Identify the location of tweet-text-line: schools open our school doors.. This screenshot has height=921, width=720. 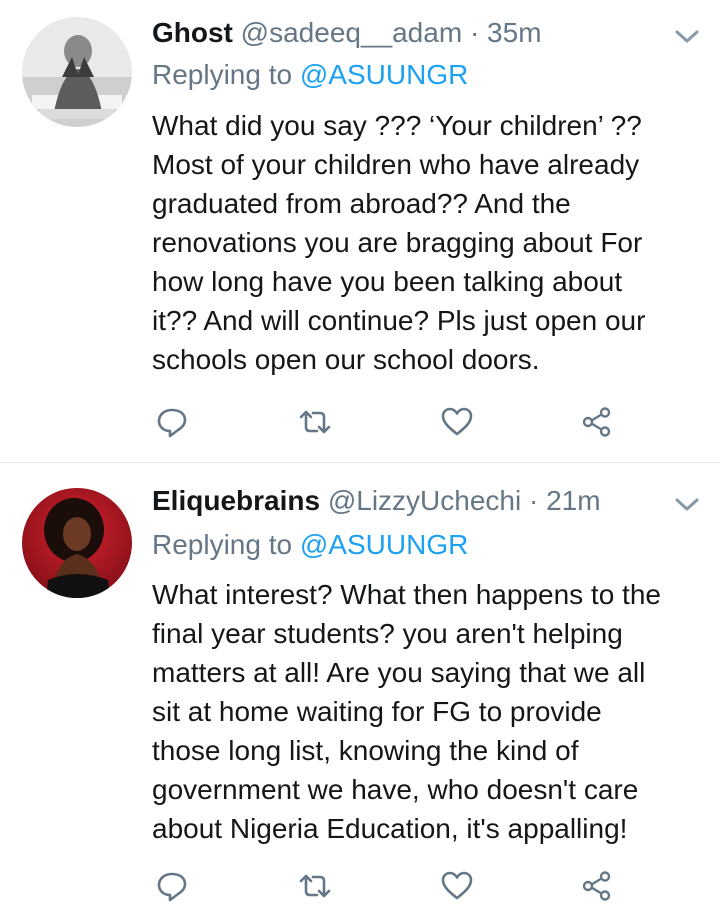
(346, 359).